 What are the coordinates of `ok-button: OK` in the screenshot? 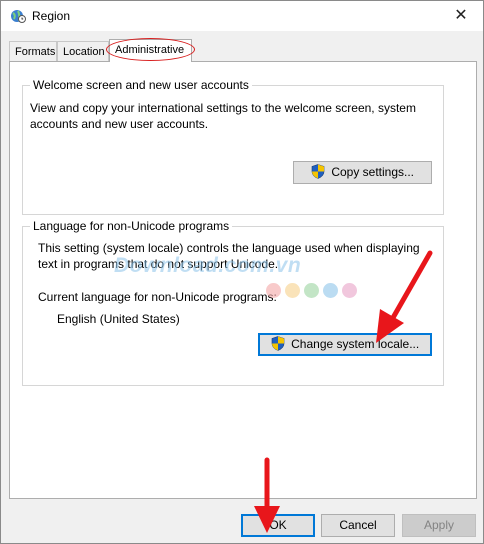 It's located at (278, 525).